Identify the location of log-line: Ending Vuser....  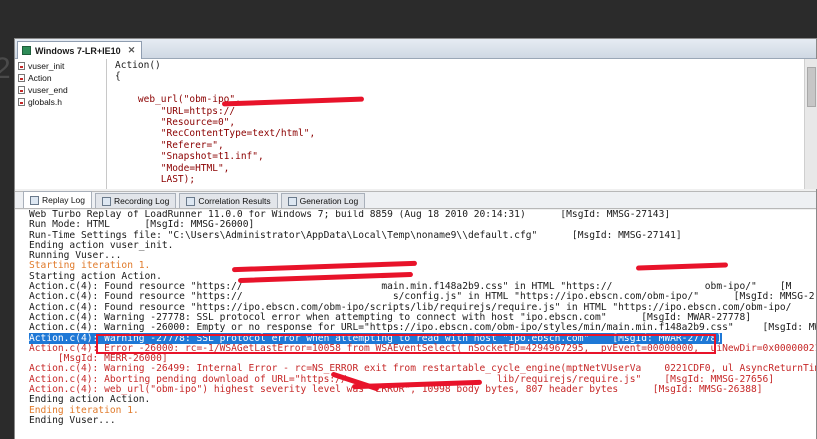
(72, 420).